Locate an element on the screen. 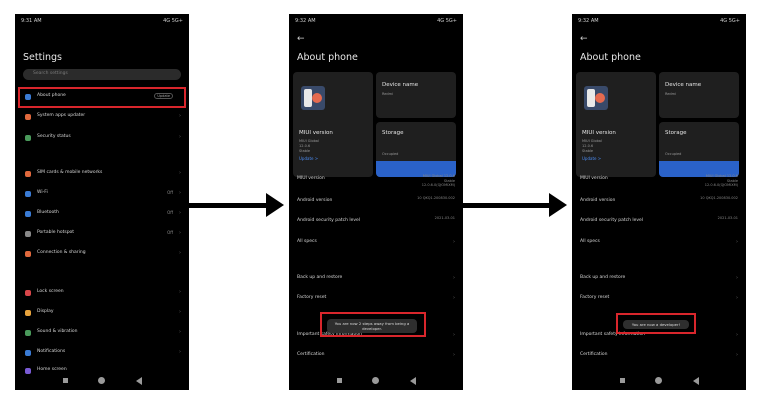  settings-item-label: Portable hotspot is located at coordinates (56, 232).